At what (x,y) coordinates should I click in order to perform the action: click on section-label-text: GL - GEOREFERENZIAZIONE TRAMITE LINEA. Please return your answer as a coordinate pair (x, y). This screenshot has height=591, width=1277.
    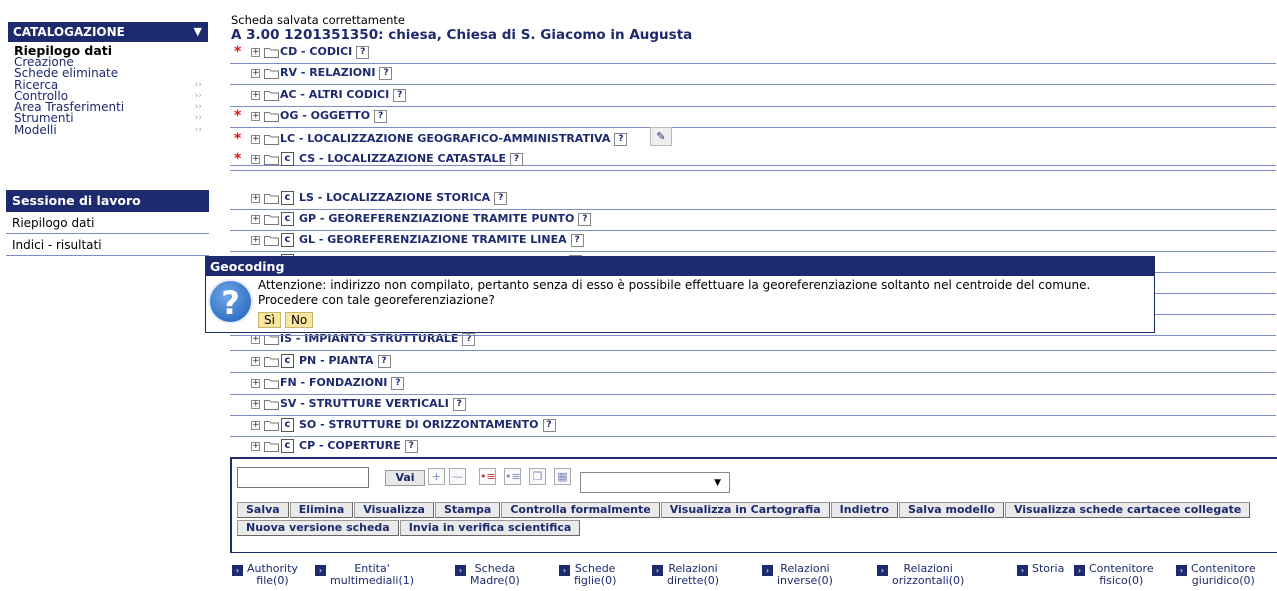
    Looking at the image, I should click on (433, 239).